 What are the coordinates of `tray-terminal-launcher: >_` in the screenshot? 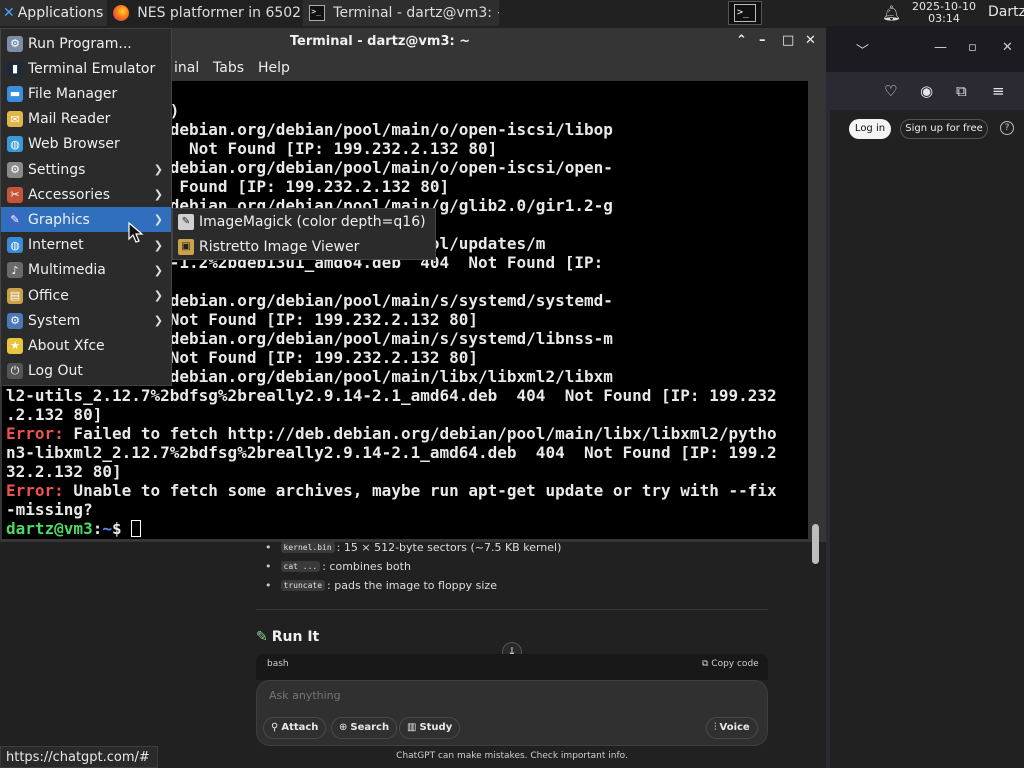 It's located at (745, 13).